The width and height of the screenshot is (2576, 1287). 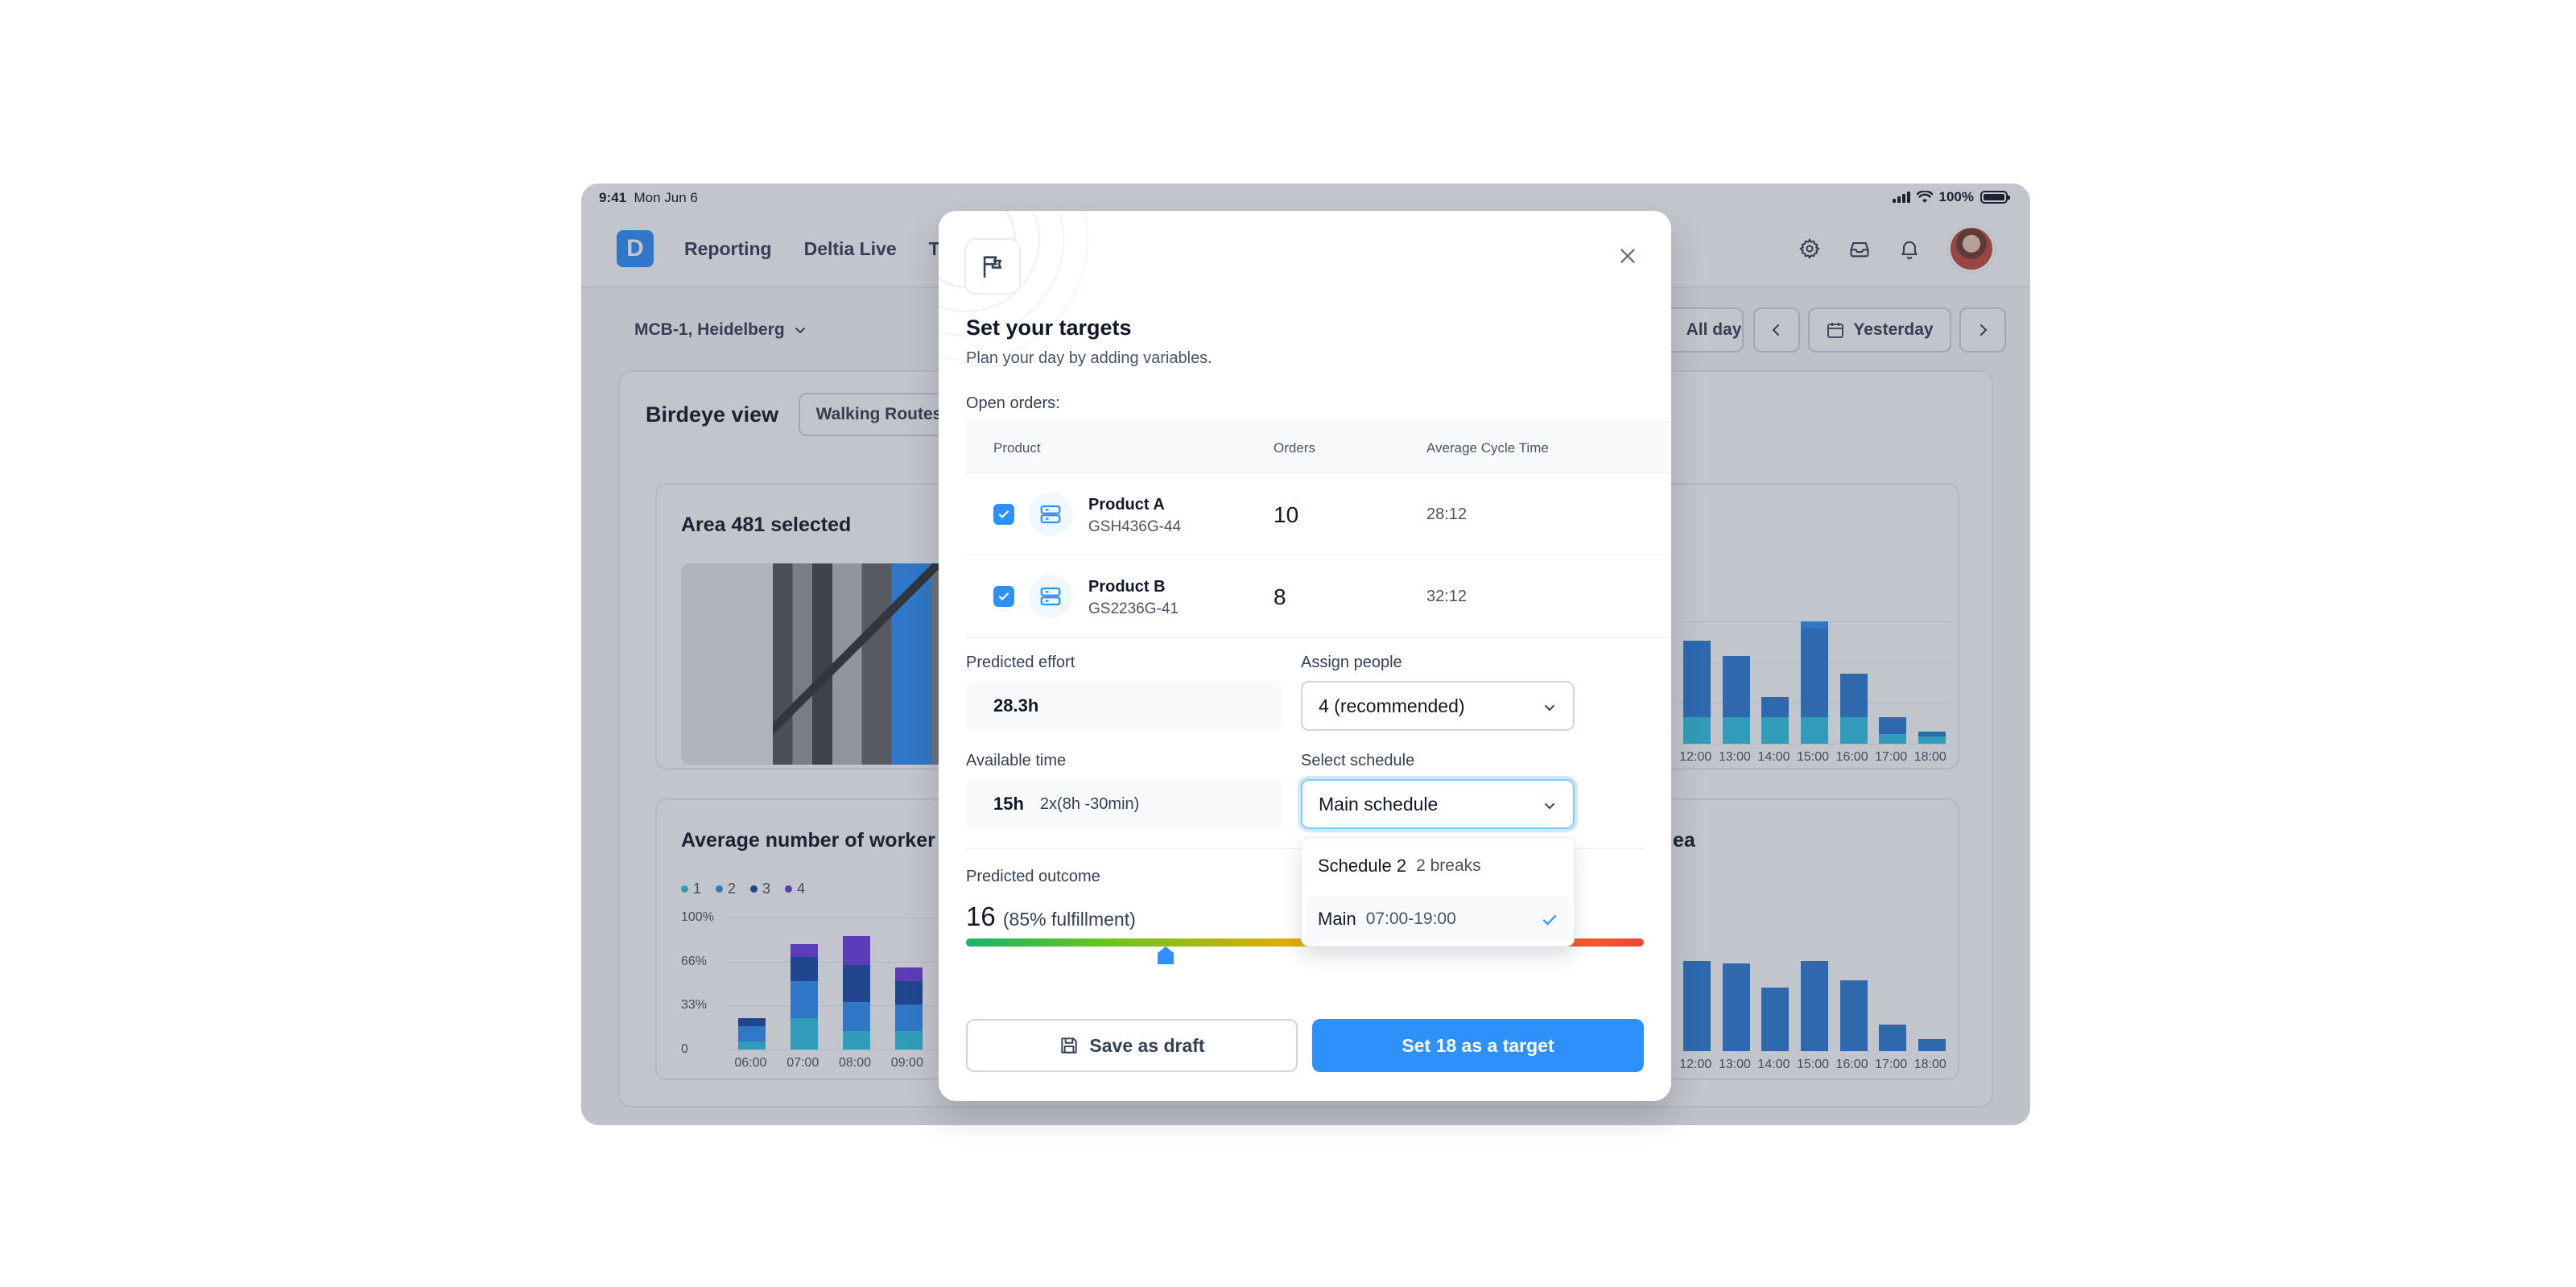 I want to click on save-icon, so click(x=1069, y=1045).